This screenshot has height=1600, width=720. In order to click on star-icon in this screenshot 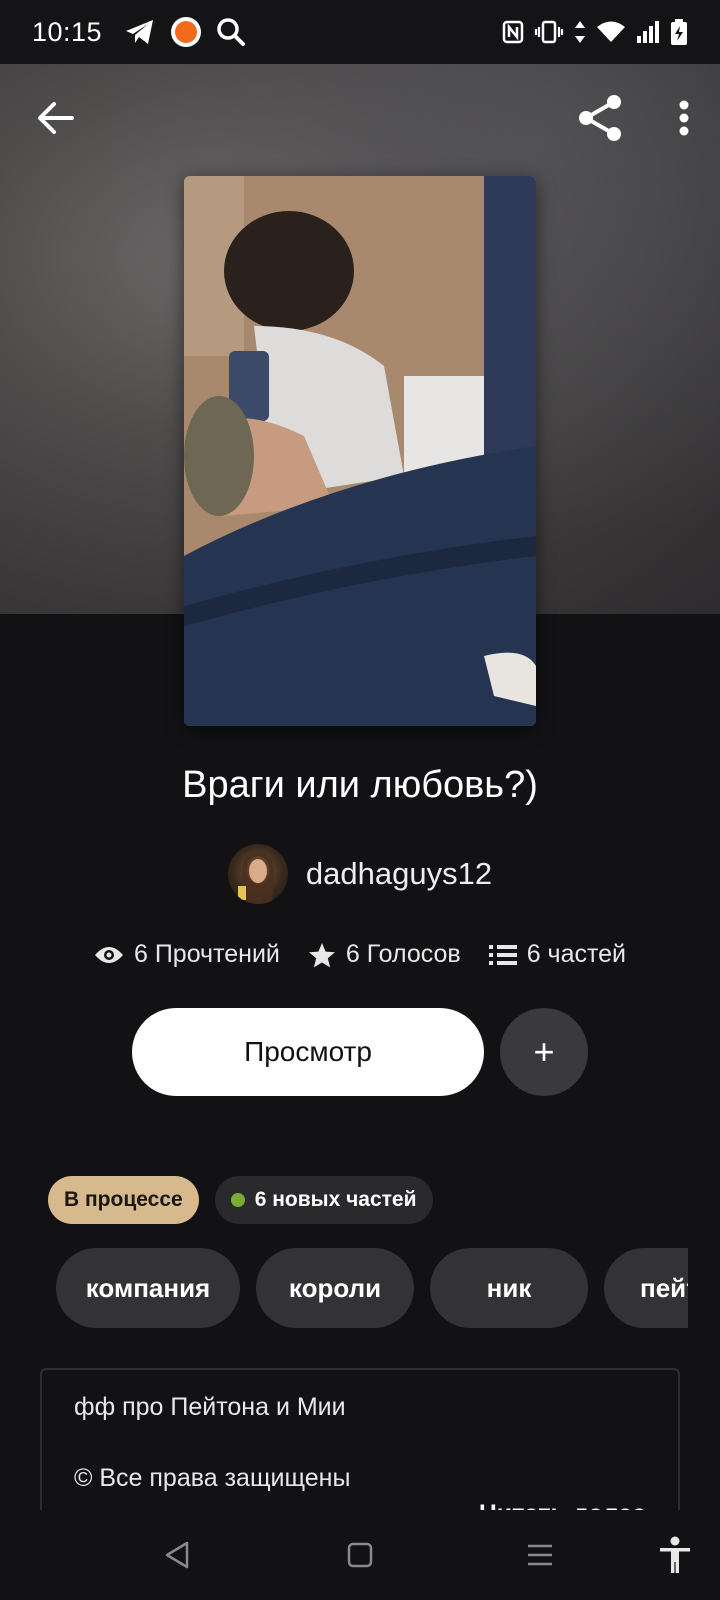, I will do `click(321, 954)`.